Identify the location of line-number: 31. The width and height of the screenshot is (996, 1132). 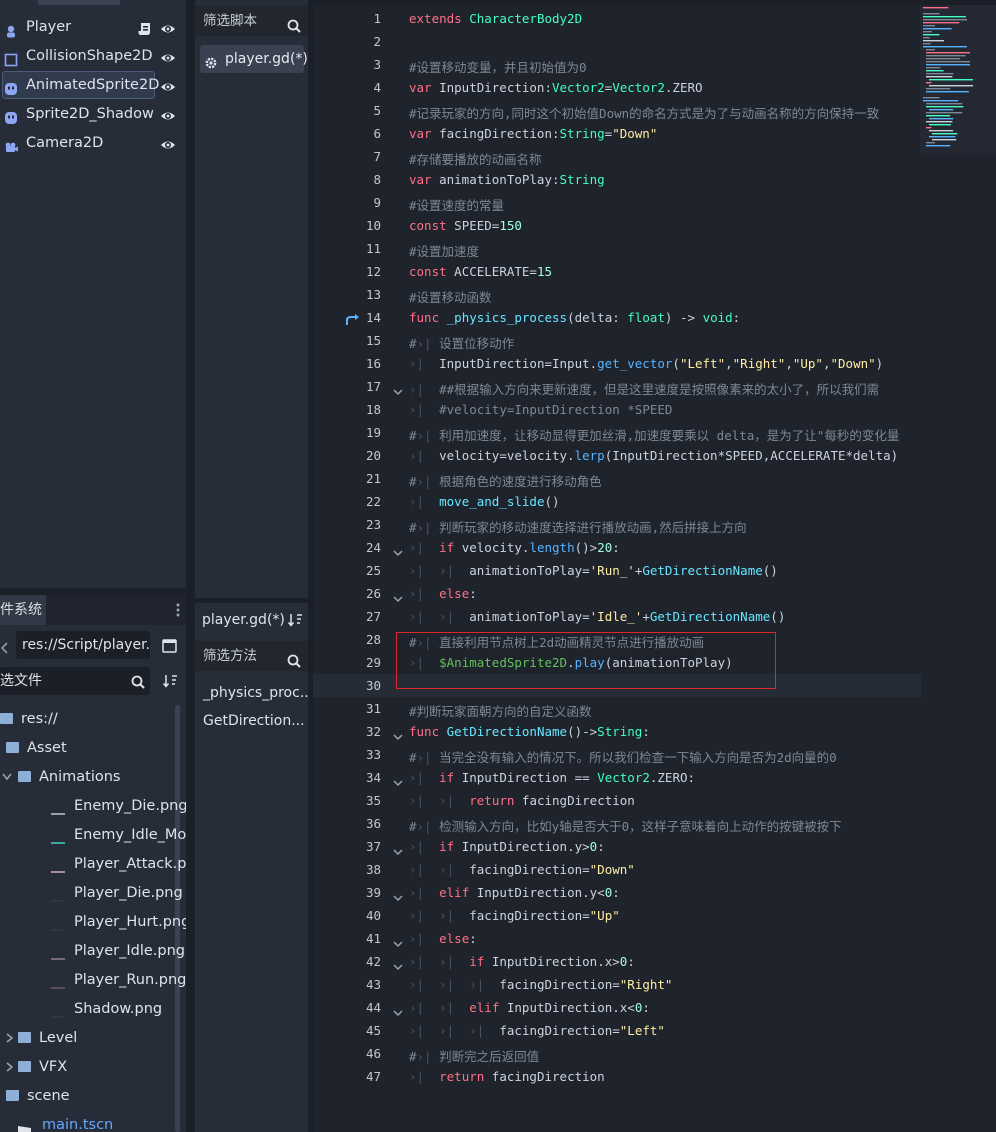
(373, 708).